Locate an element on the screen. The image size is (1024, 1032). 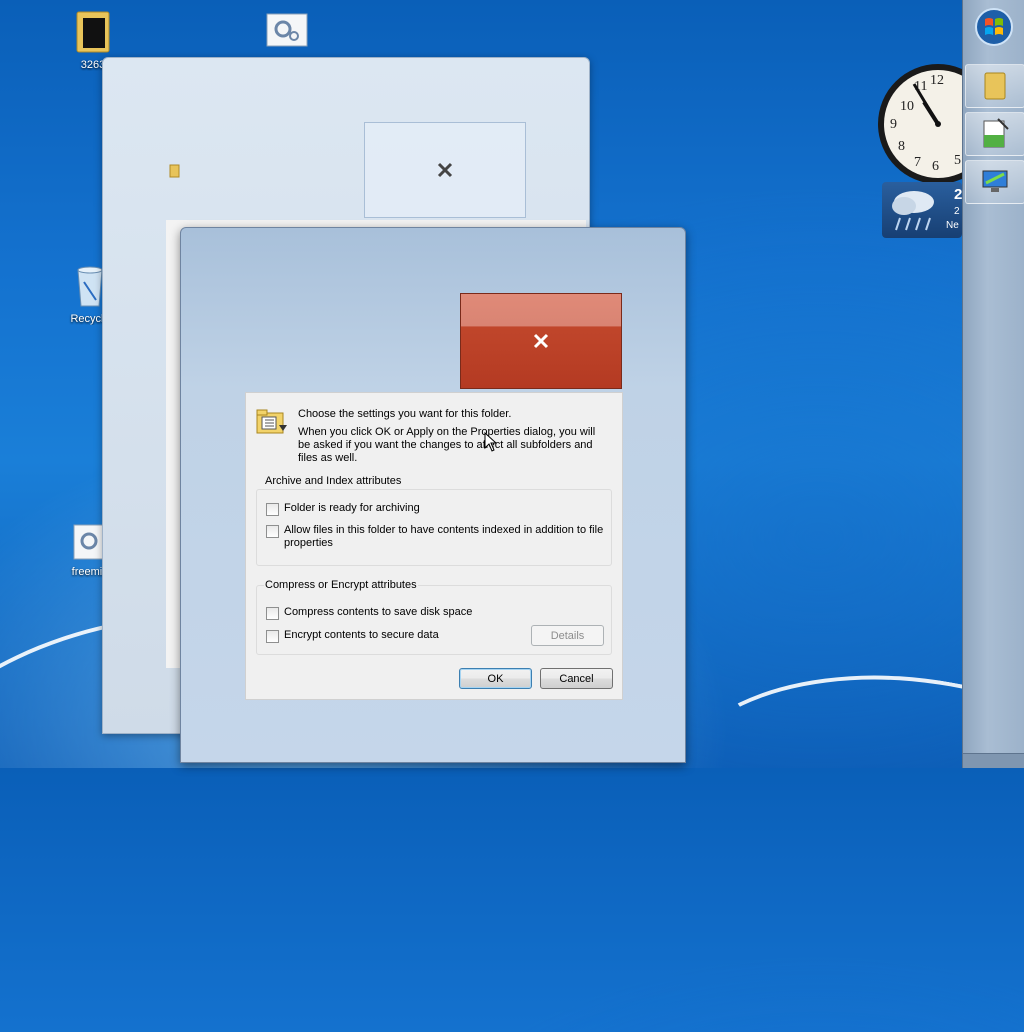
monitor-icon is located at coordinates (995, 181).